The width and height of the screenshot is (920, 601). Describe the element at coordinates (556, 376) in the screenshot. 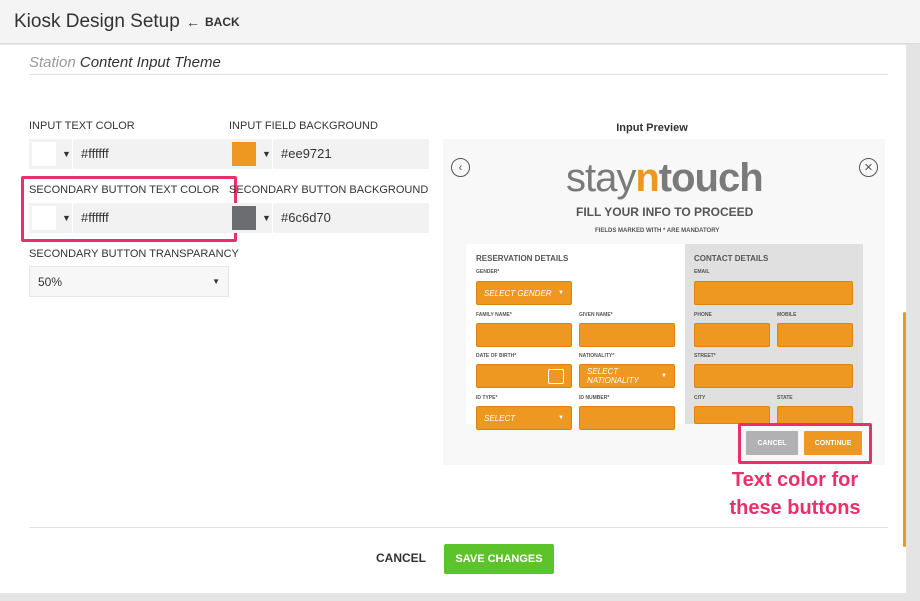

I see `calendar-icon` at that location.